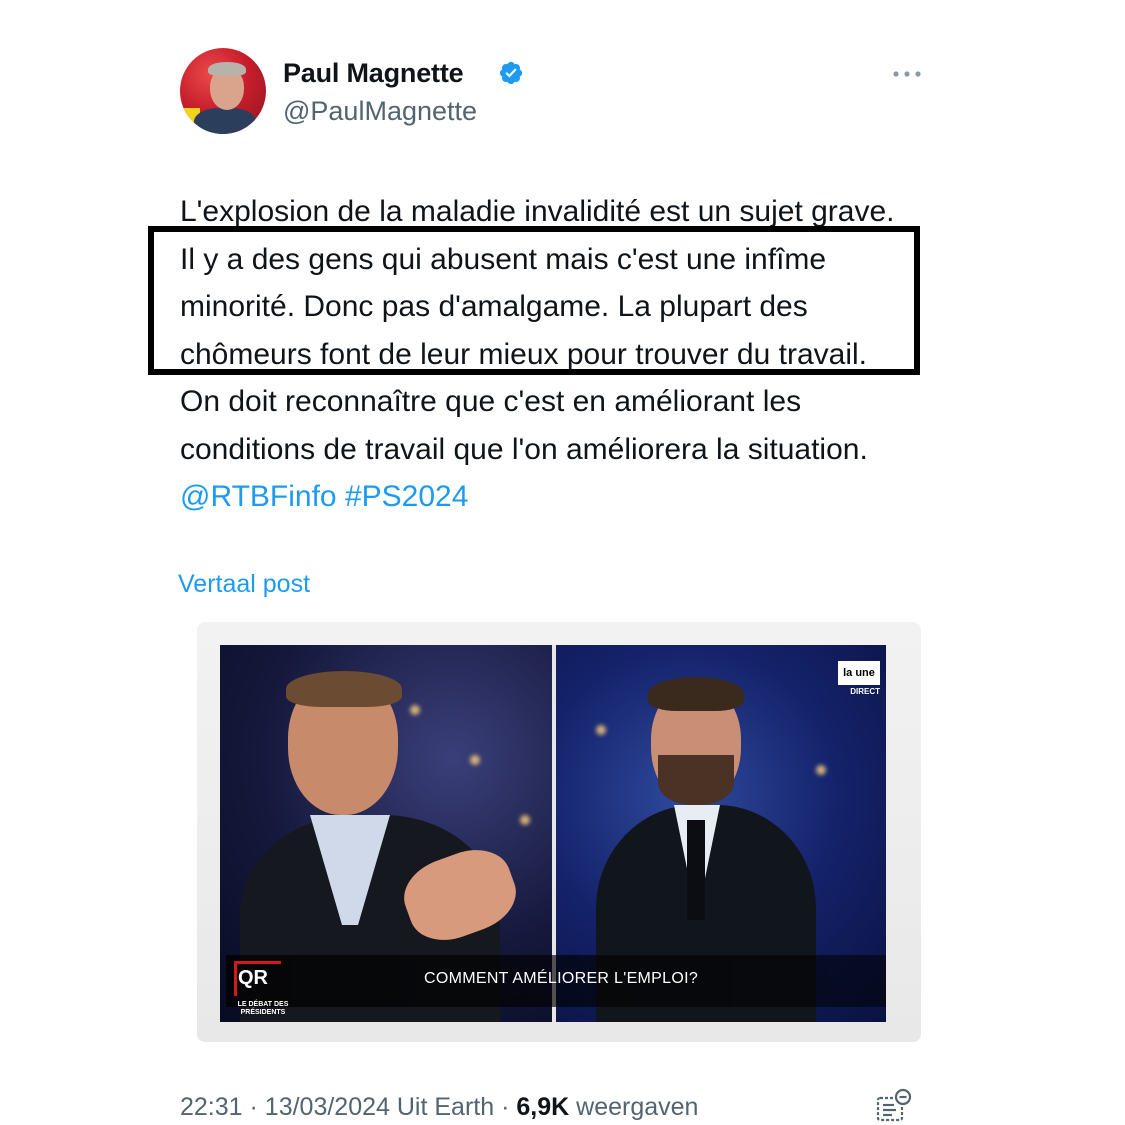 This screenshot has height=1125, width=1125. Describe the element at coordinates (637, 1107) in the screenshot. I see `views-label: weergaven` at that location.